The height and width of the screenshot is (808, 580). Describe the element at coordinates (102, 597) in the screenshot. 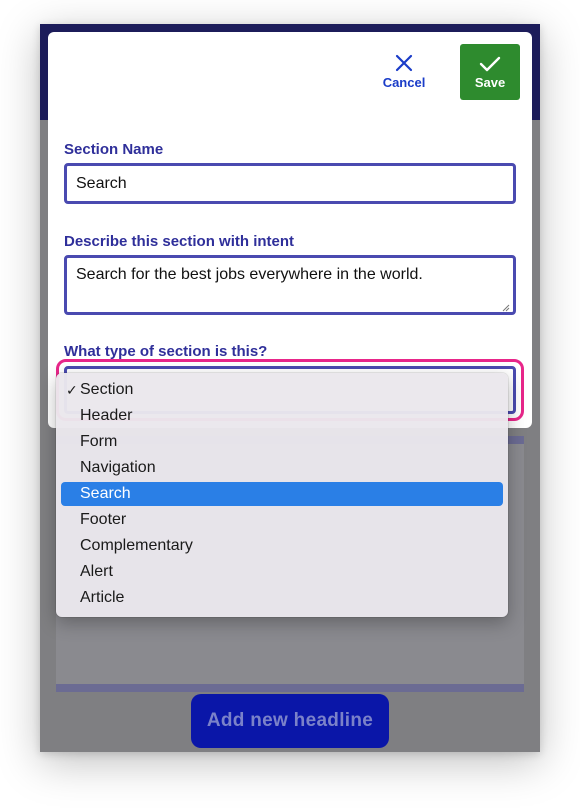

I see `option-label: Article` at that location.